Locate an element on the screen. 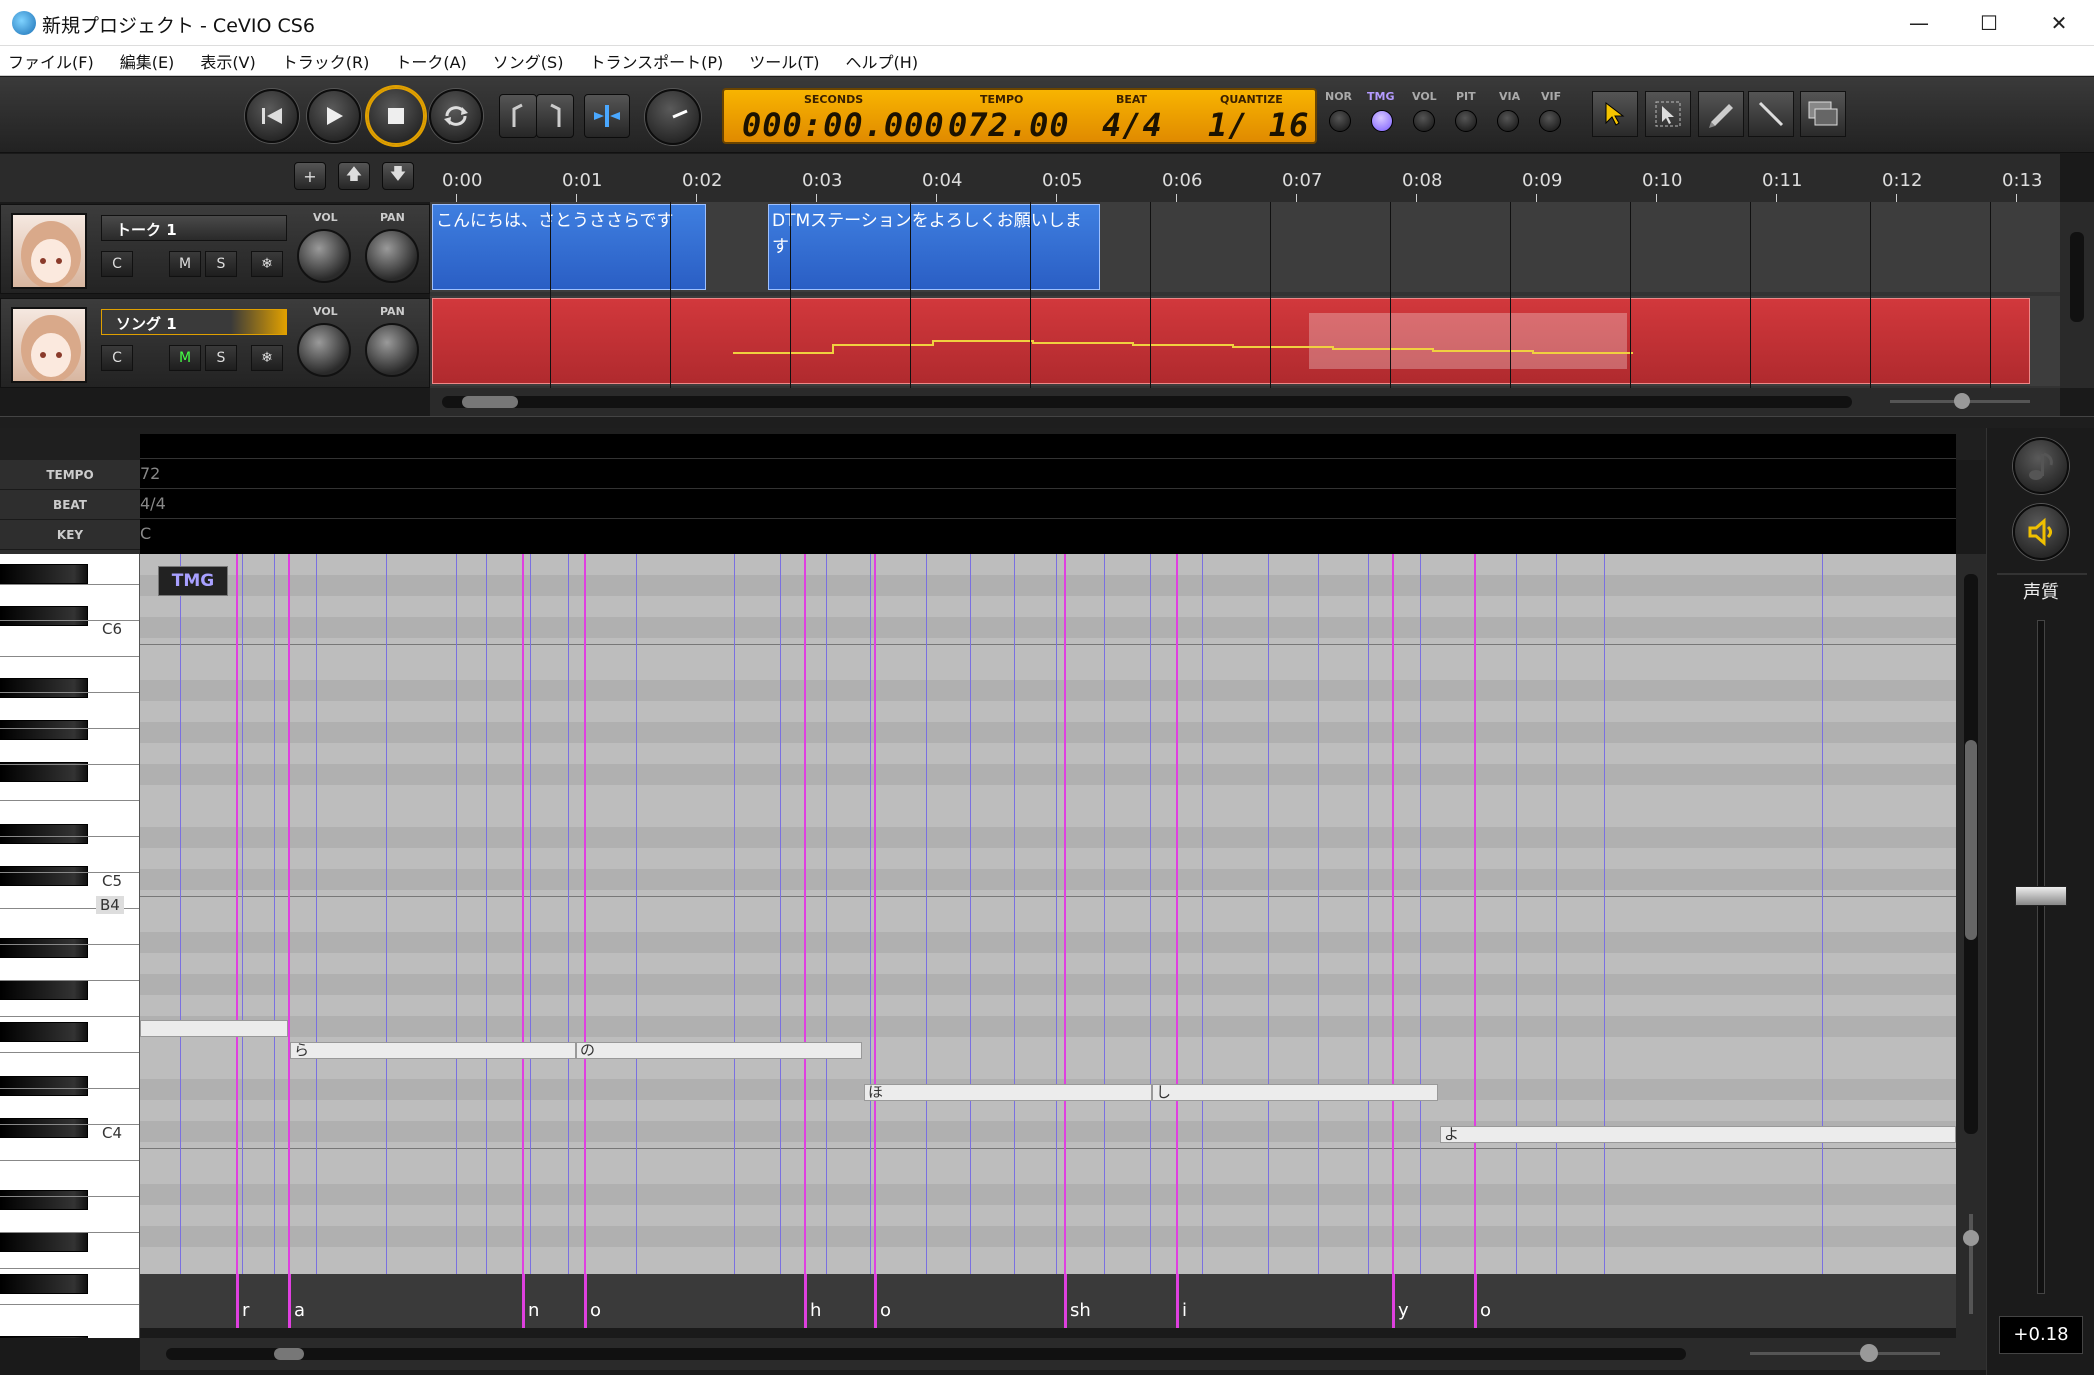 This screenshot has width=2094, height=1375. mode-via-button is located at coordinates (1508, 121).